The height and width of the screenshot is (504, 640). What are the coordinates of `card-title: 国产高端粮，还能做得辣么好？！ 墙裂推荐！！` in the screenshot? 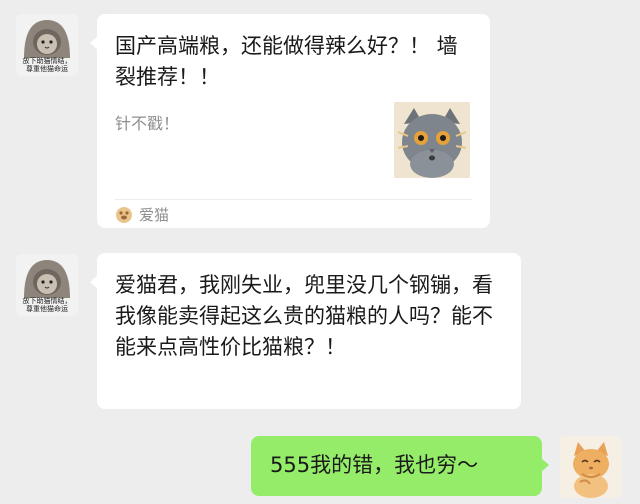 It's located at (286, 61).